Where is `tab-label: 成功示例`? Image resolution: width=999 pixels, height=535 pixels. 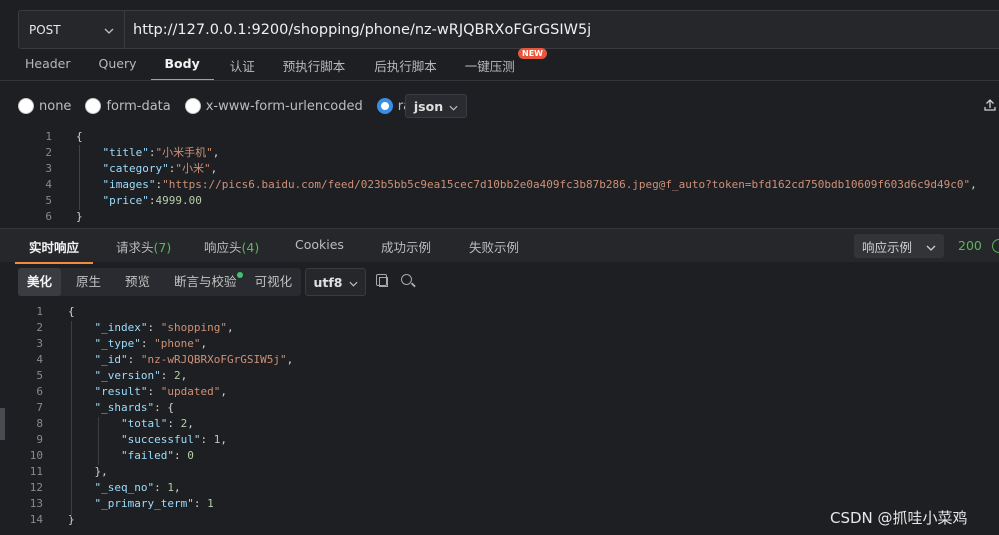
tab-label: 成功示例 is located at coordinates (406, 247).